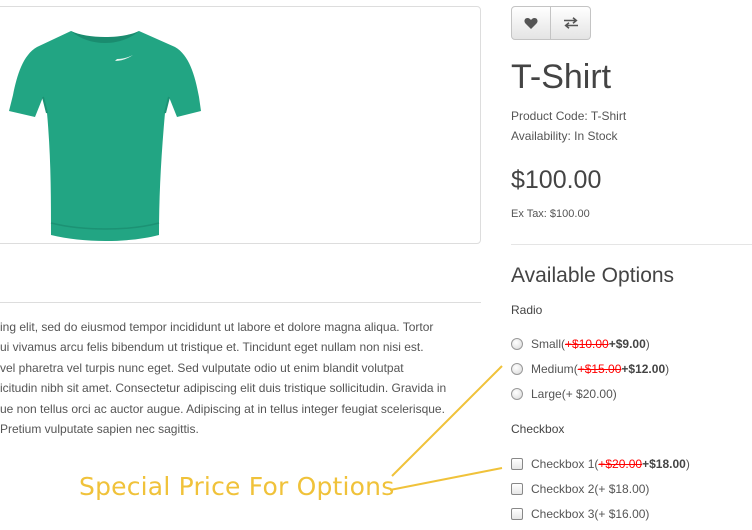 The width and height of the screenshot is (752, 530). I want to click on ex-tax-price: Ex Tax: $100.00, so click(550, 214).